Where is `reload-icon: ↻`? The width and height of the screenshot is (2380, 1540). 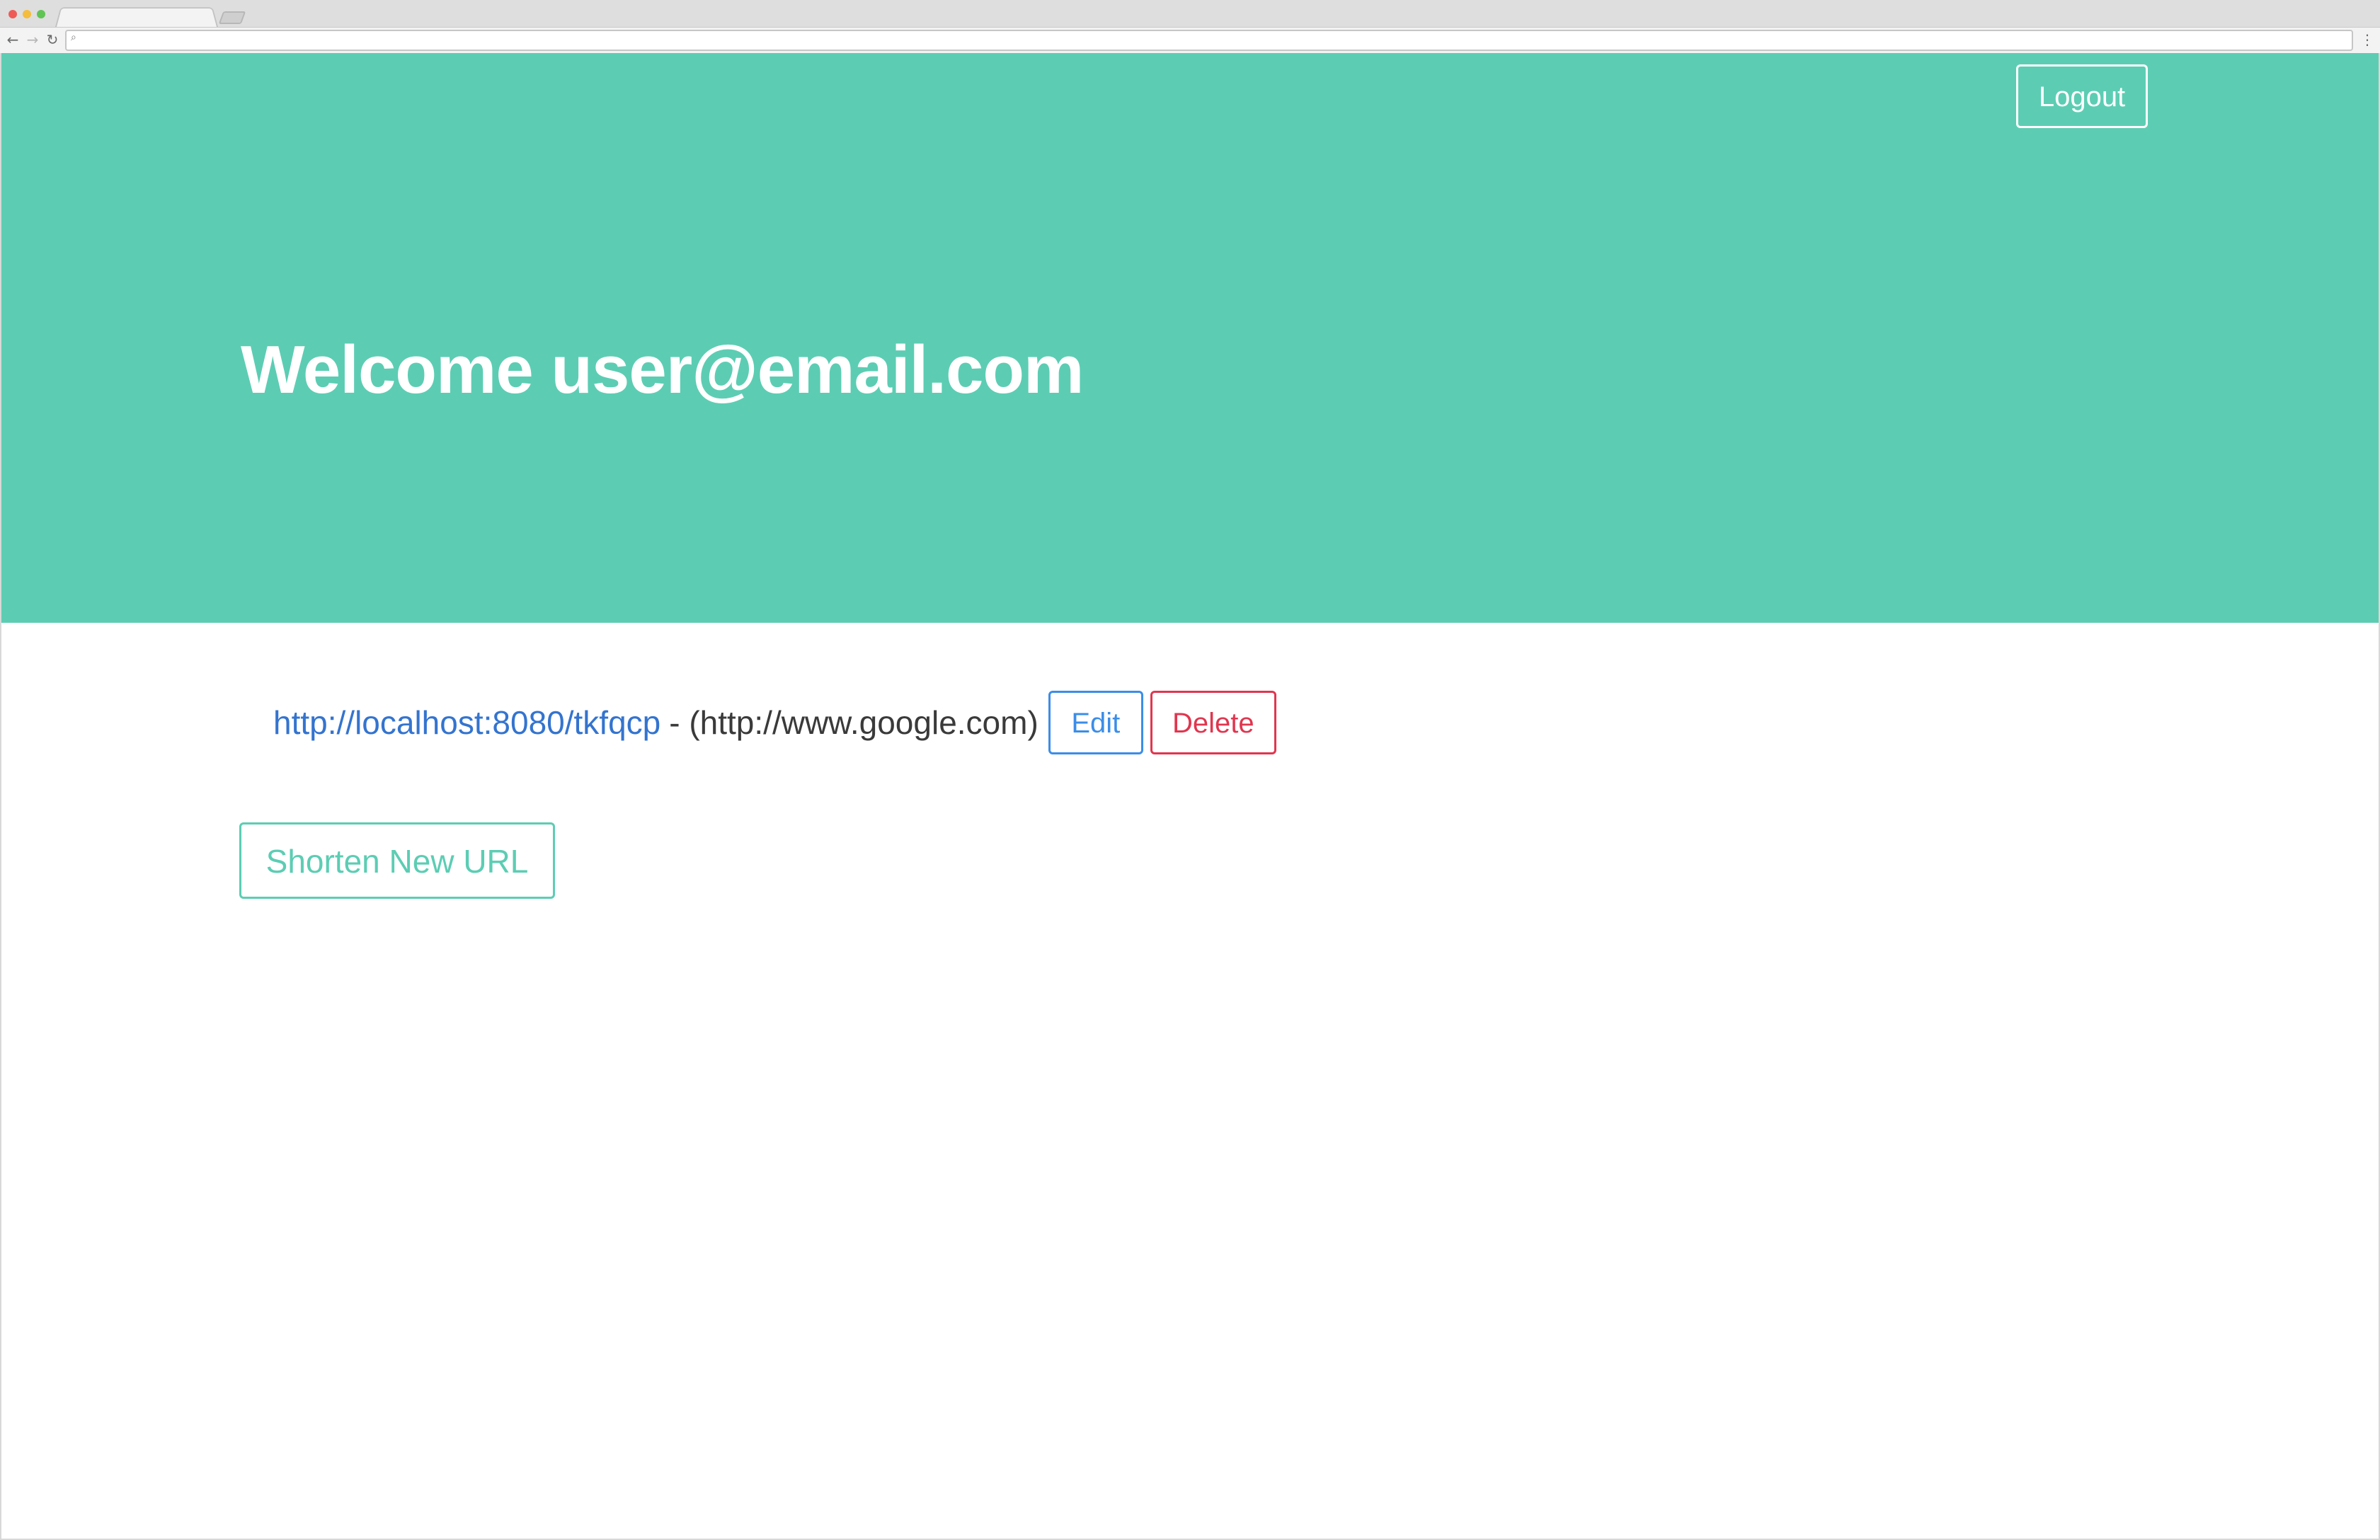 reload-icon: ↻ is located at coordinates (53, 40).